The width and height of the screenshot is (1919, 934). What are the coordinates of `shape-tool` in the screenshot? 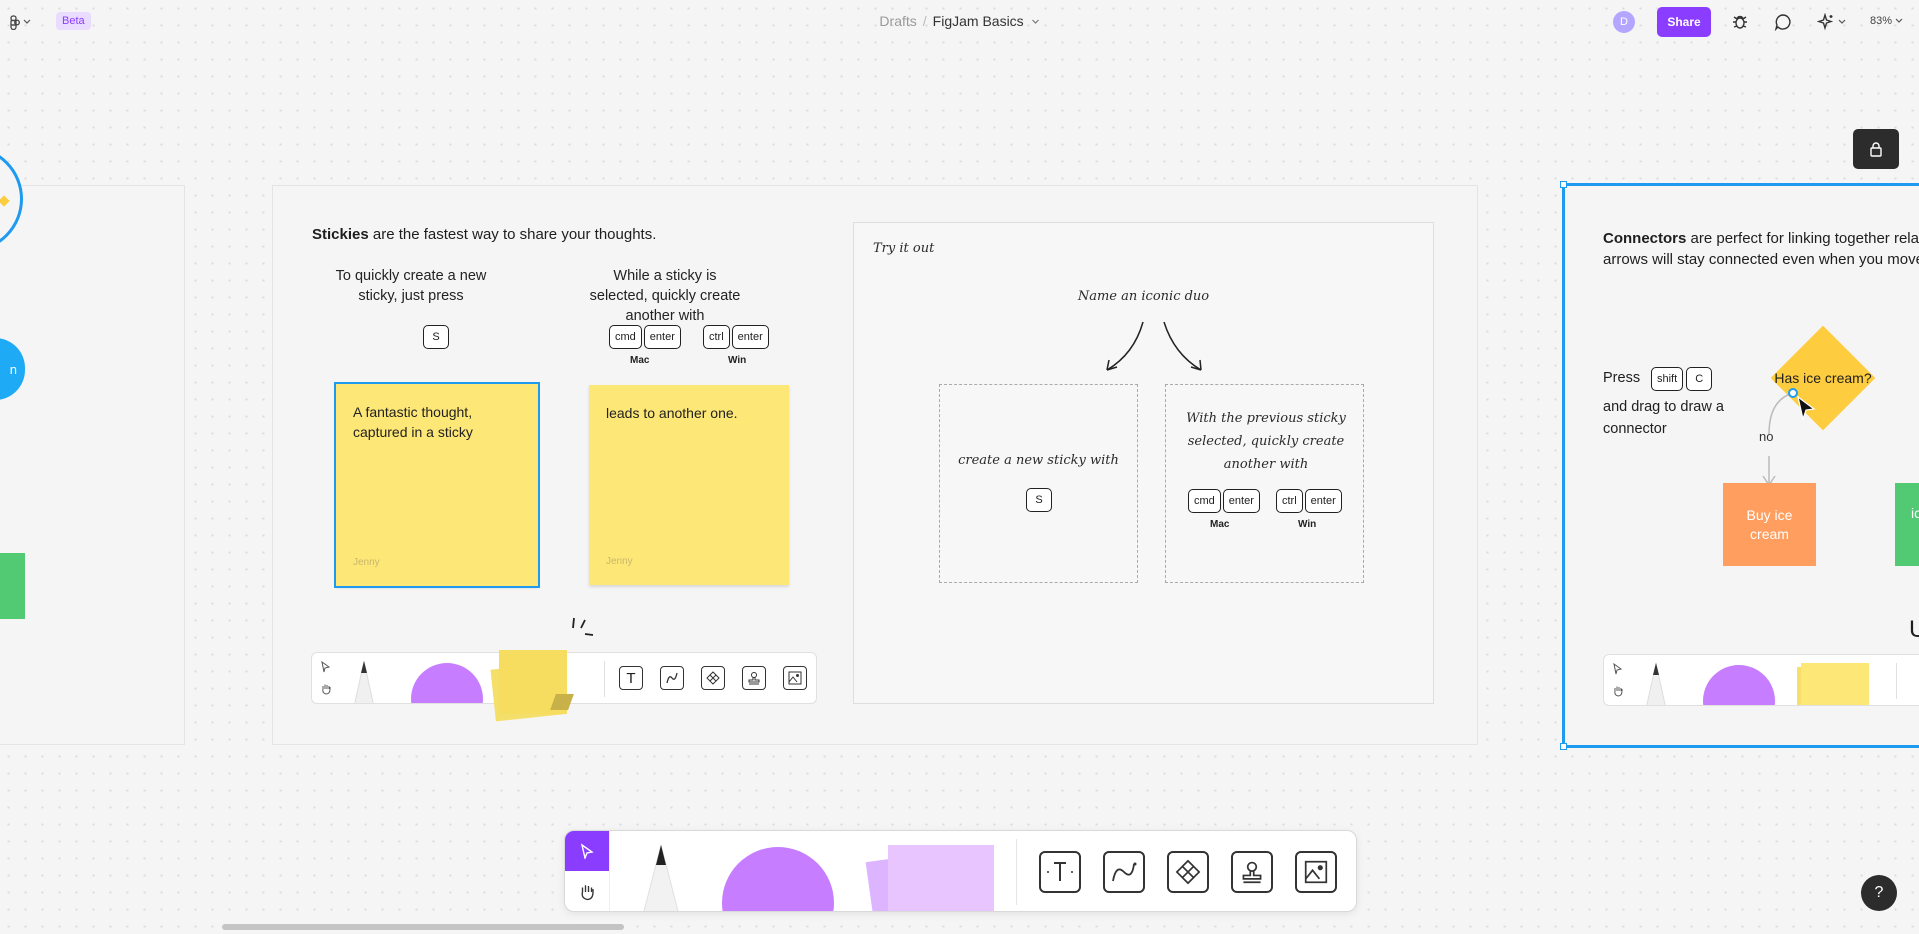 It's located at (778, 879).